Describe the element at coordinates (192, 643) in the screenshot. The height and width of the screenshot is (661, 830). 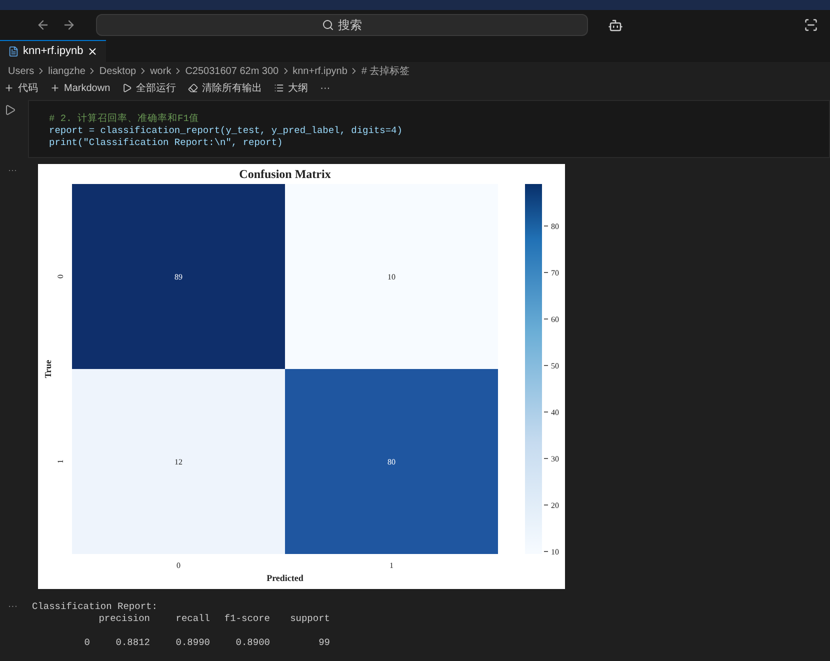
I see `report-cell-text: 0.8990` at that location.